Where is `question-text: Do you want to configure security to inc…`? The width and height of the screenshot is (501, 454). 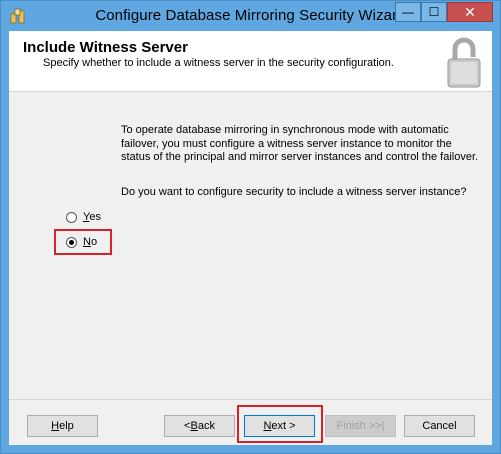
question-text: Do you want to configure security to inc… is located at coordinates (294, 192).